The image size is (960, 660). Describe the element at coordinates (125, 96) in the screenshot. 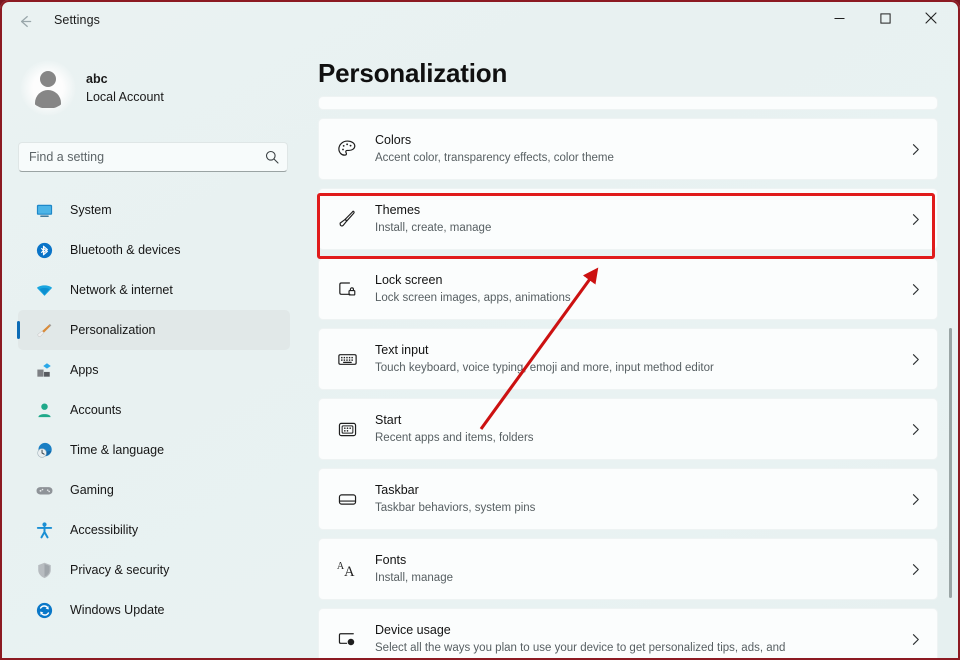

I see `account-type: Local Account` at that location.